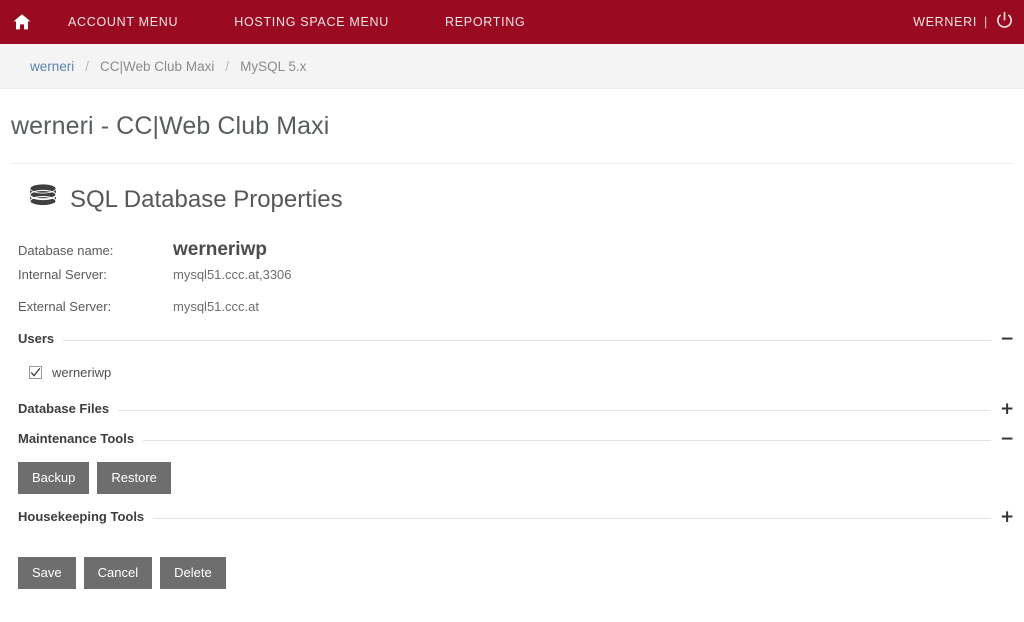 This screenshot has height=622, width=1024. I want to click on property-value-internal-server: mysql51.ccc.at,3306, so click(232, 274).